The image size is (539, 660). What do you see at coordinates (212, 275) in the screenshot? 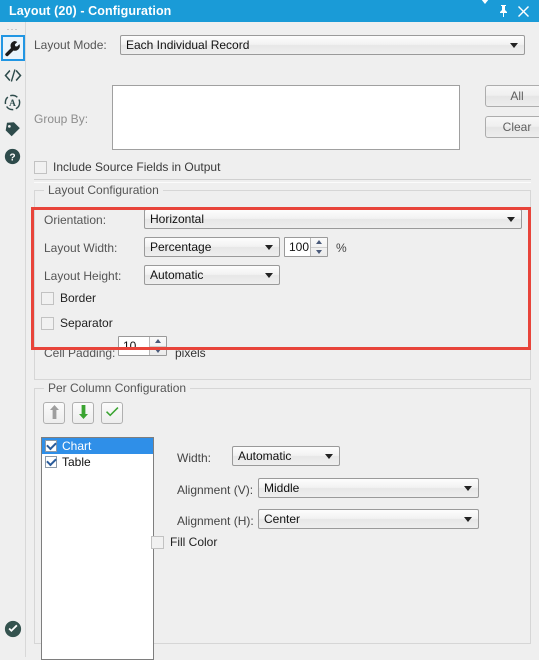
I see `layout-height-select: Automatic` at bounding box center [212, 275].